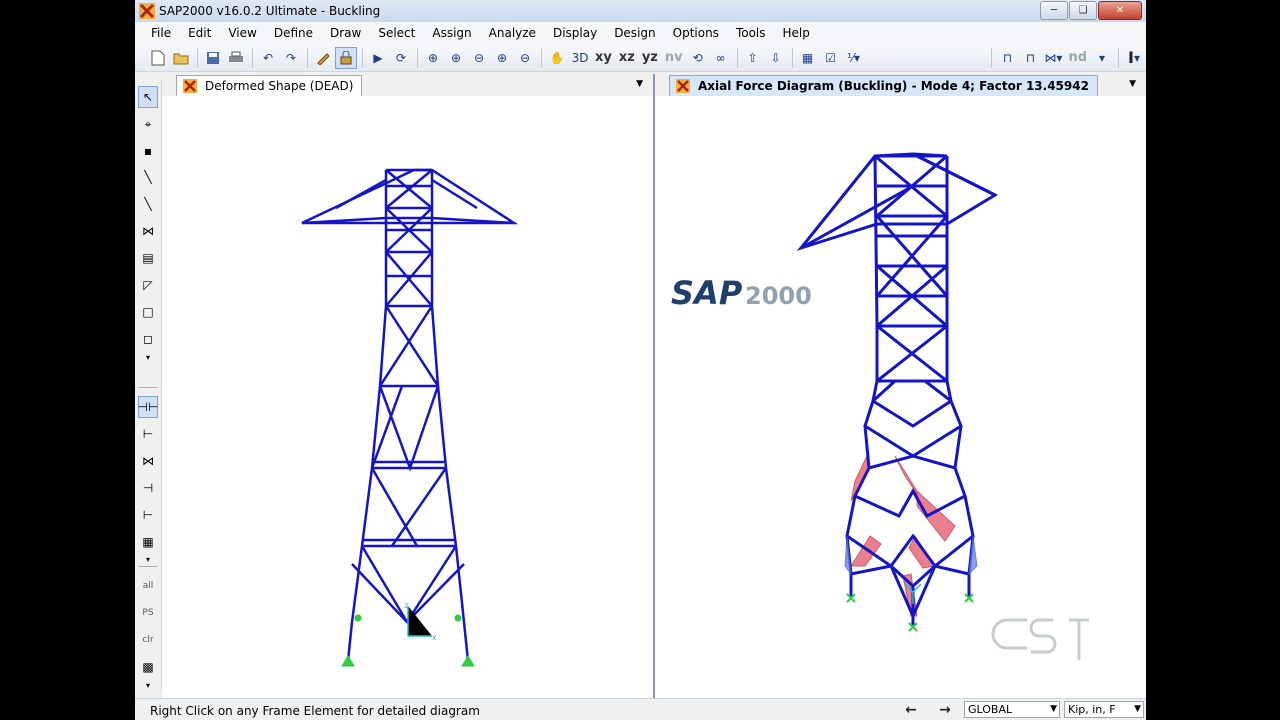 This screenshot has height=720, width=1280. I want to click on draw-rect-area-icon: □, so click(148, 312).